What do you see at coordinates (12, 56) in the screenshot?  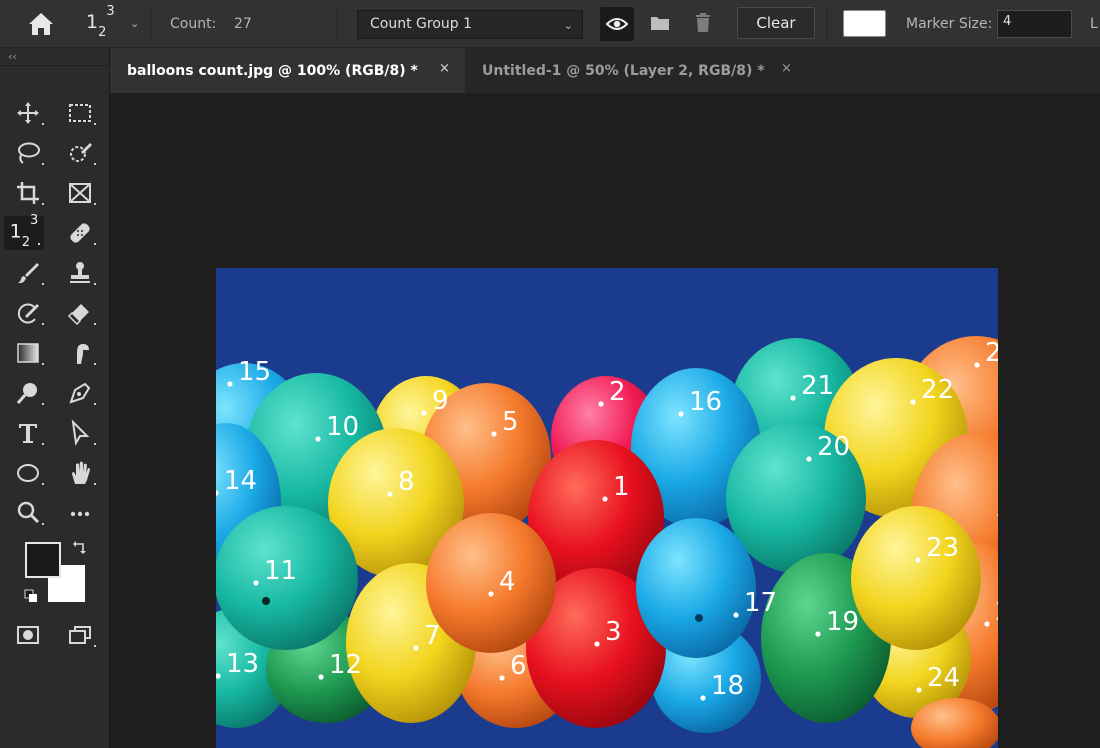 I see `collapse-panel-button: ‹‹` at bounding box center [12, 56].